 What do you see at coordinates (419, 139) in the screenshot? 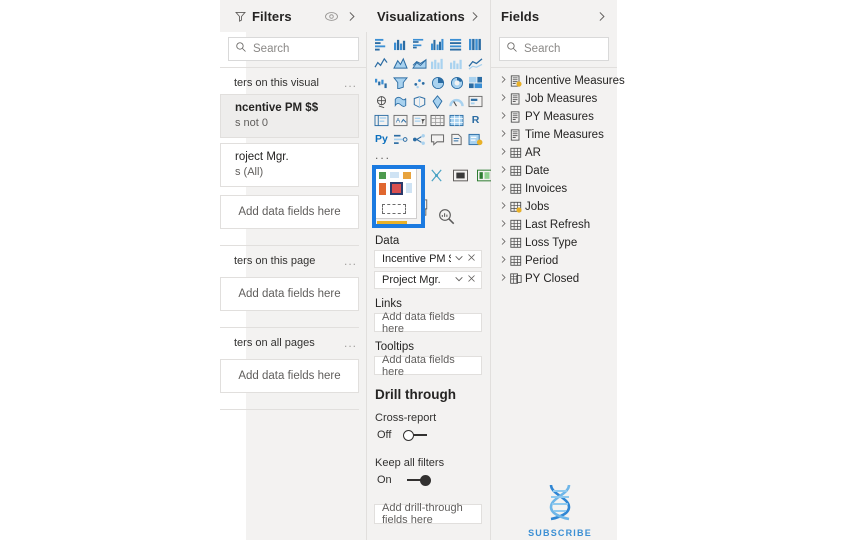
I see `decomposition-tree-icon` at bounding box center [419, 139].